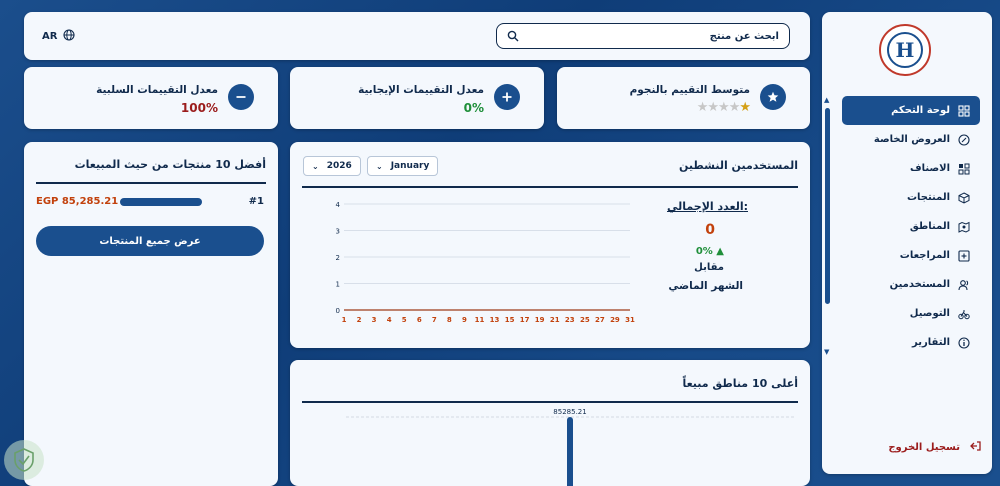 The height and width of the screenshot is (486, 1000). Describe the element at coordinates (964, 197) in the screenshot. I see `box-icon` at that location.